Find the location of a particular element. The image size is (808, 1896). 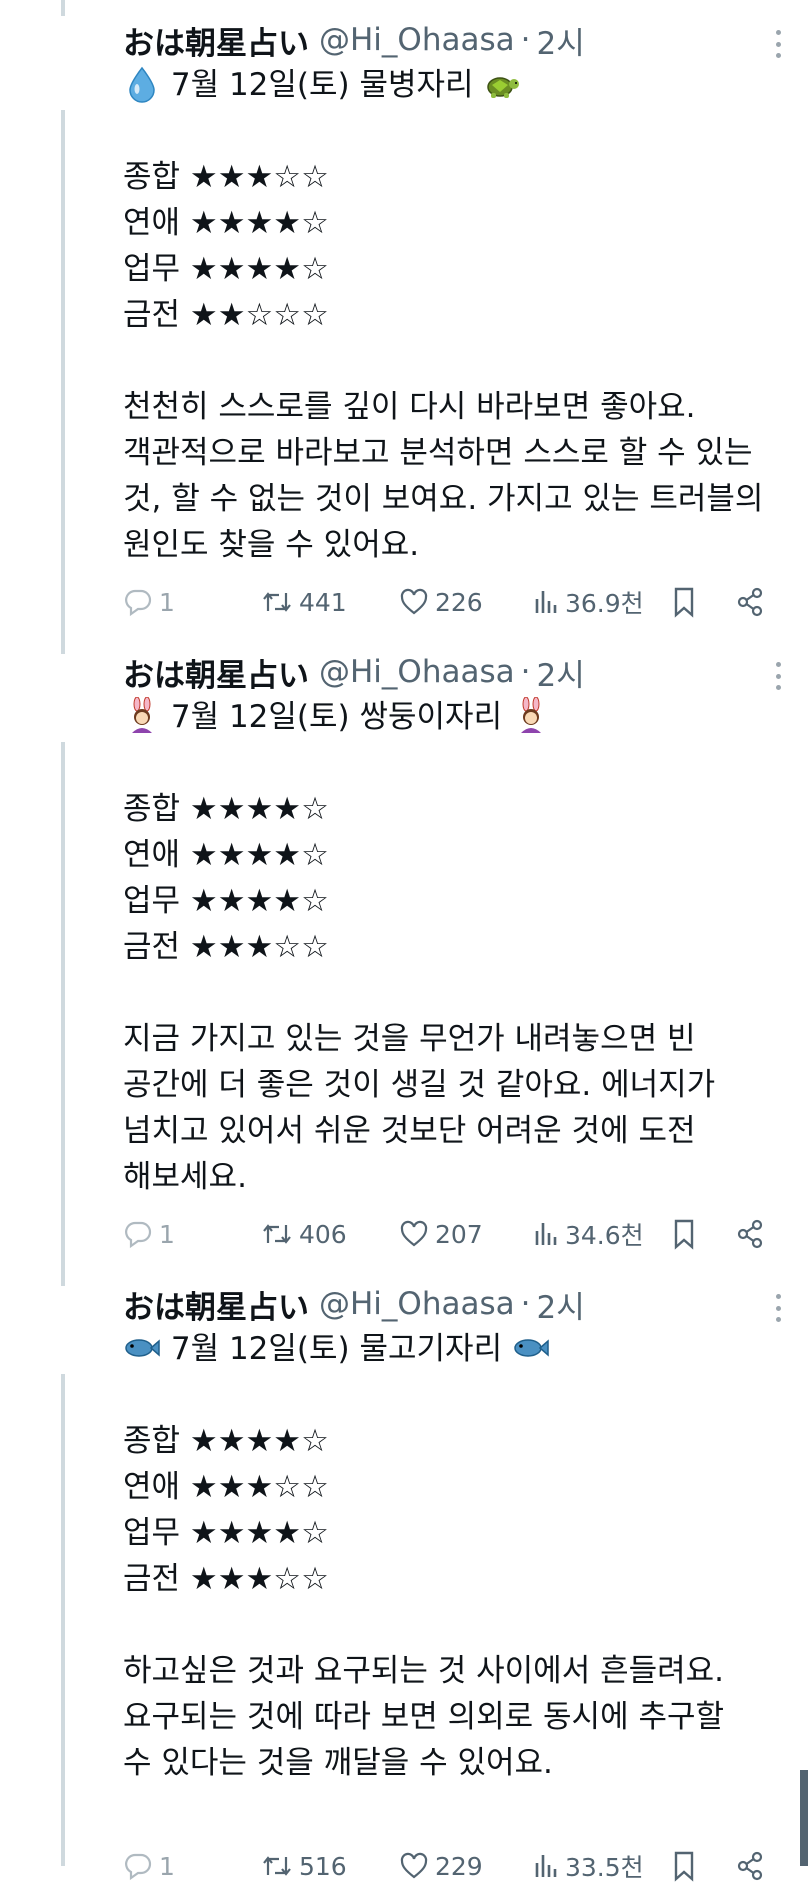

retweet-count: 441 is located at coordinates (323, 602).